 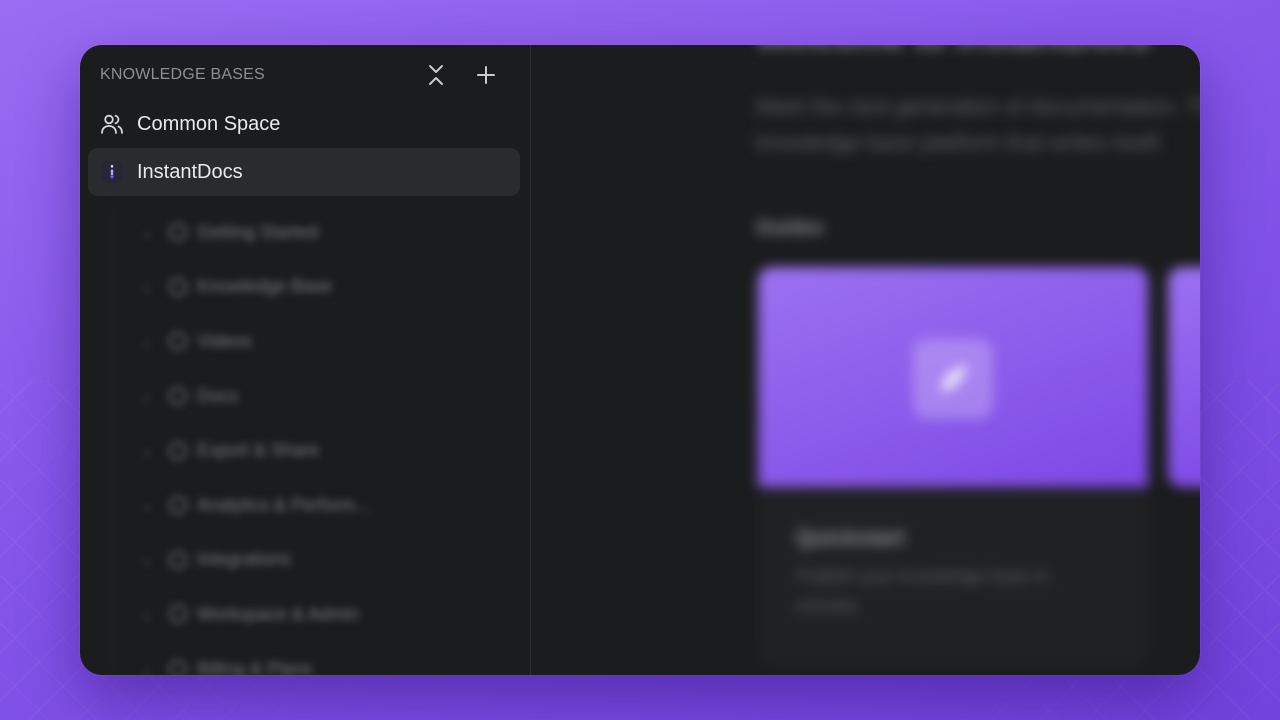 What do you see at coordinates (1184, 377) in the screenshot?
I see `guide-card` at bounding box center [1184, 377].